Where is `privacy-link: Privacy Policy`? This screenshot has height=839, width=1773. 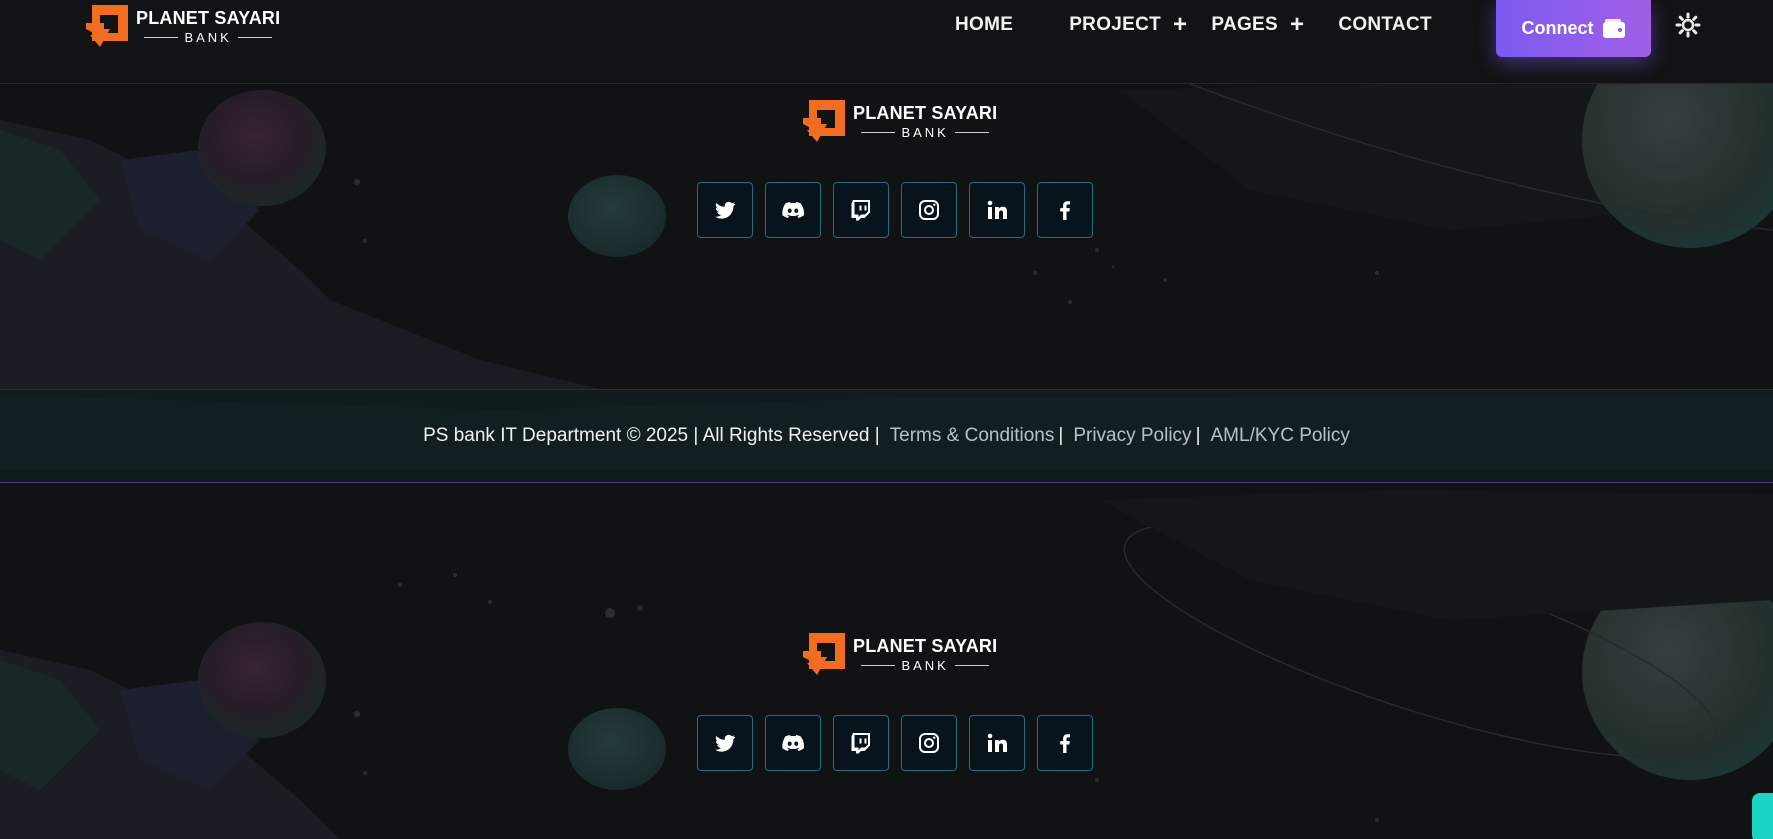 privacy-link: Privacy Policy is located at coordinates (1132, 436).